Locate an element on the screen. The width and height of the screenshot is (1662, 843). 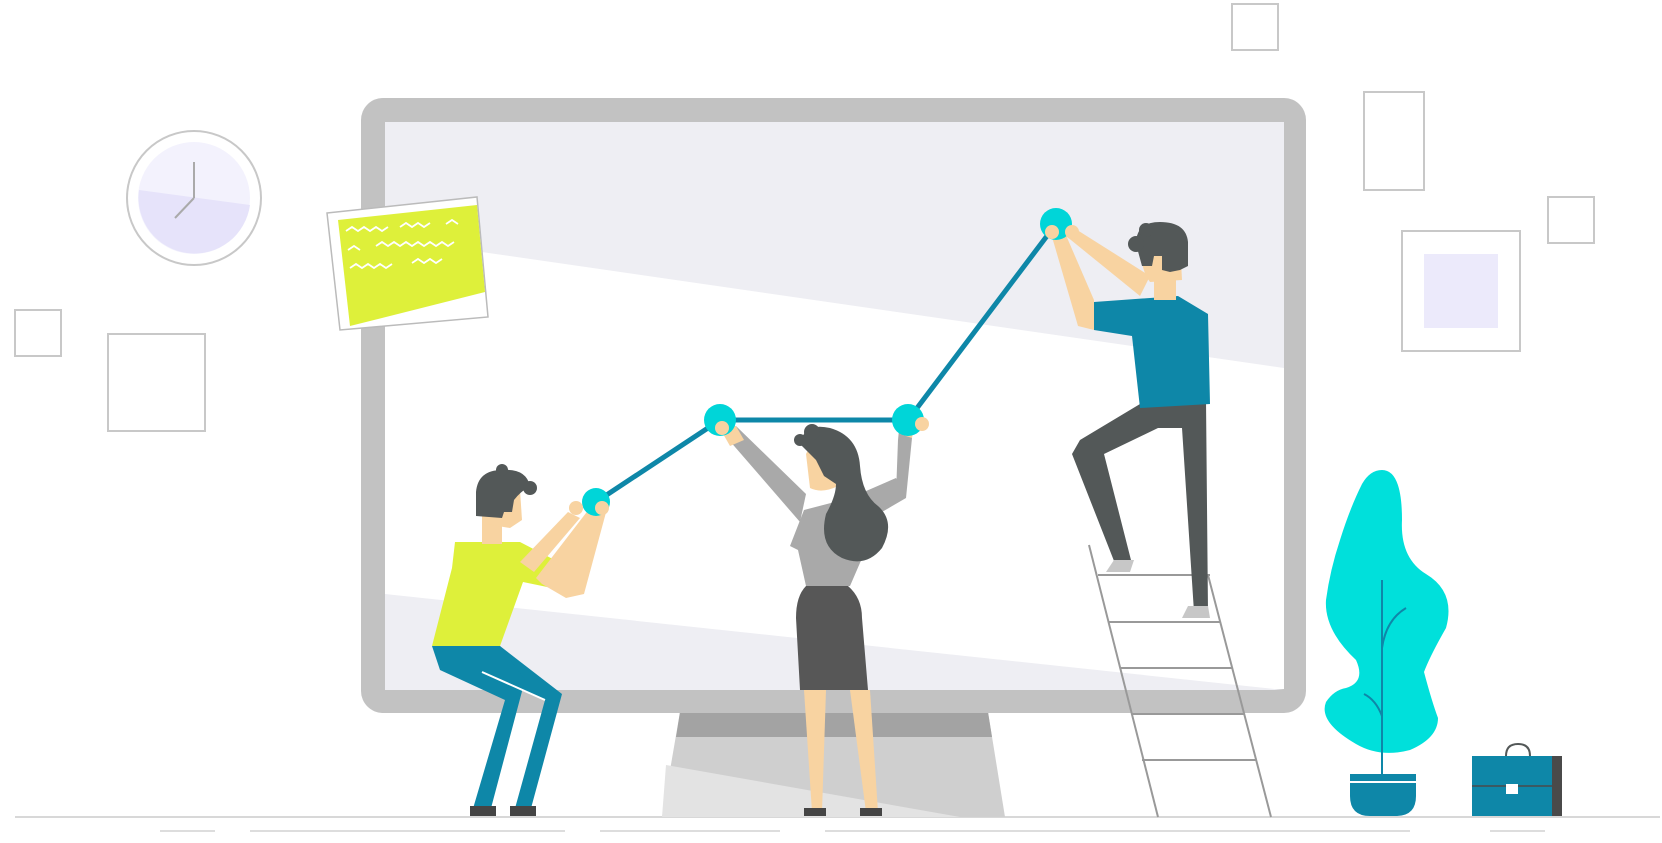
picture-fill is located at coordinates (1461, 291).